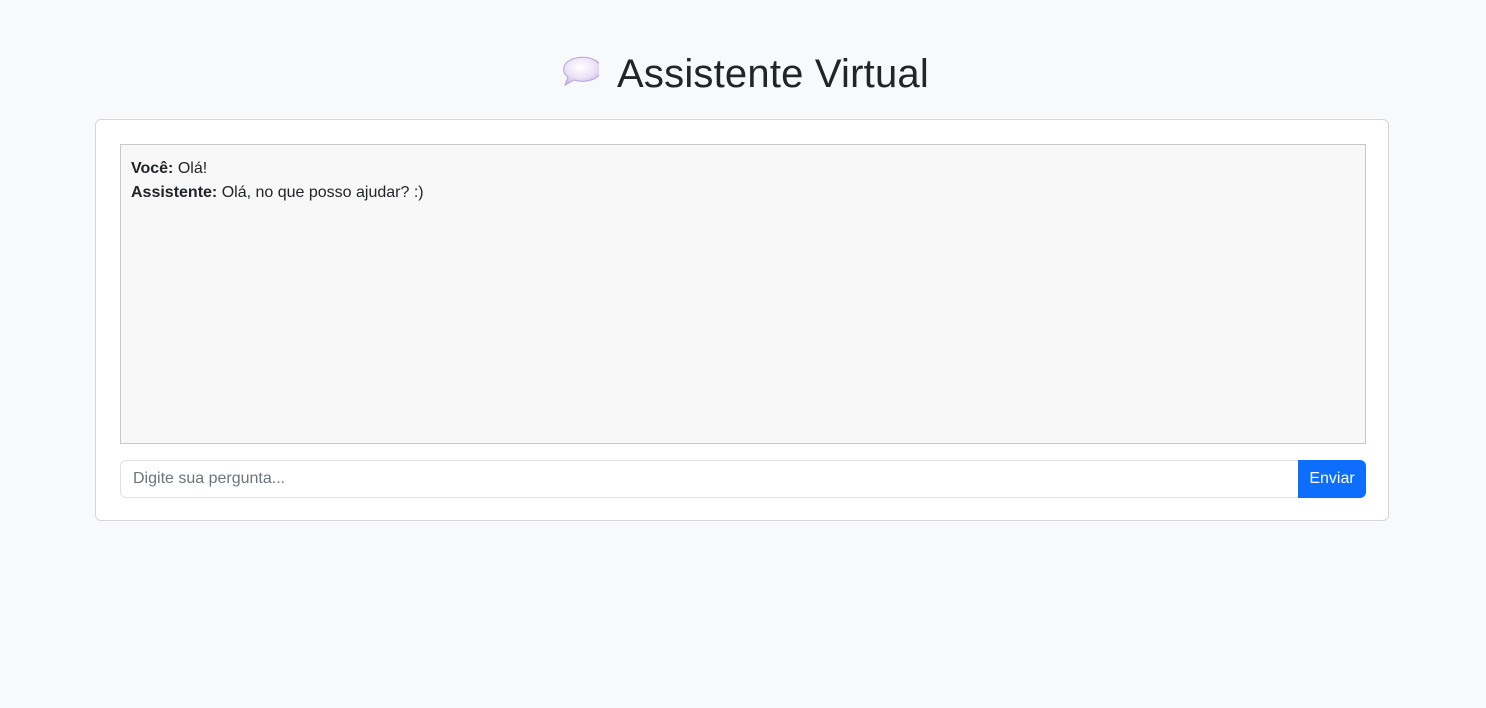 Image resolution: width=1486 pixels, height=708 pixels. I want to click on composer: Enviar, so click(743, 479).